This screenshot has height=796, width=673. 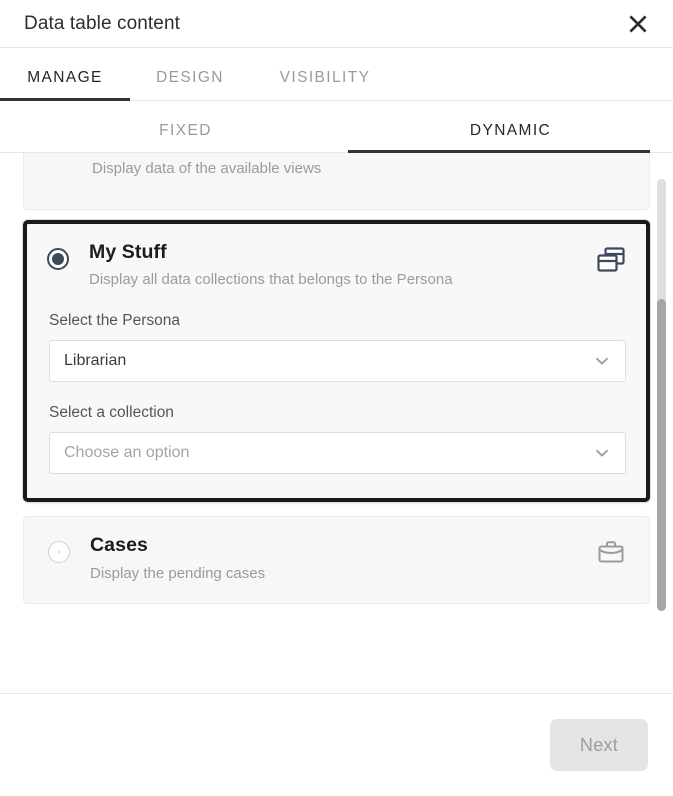 I want to click on close-button, so click(x=638, y=24).